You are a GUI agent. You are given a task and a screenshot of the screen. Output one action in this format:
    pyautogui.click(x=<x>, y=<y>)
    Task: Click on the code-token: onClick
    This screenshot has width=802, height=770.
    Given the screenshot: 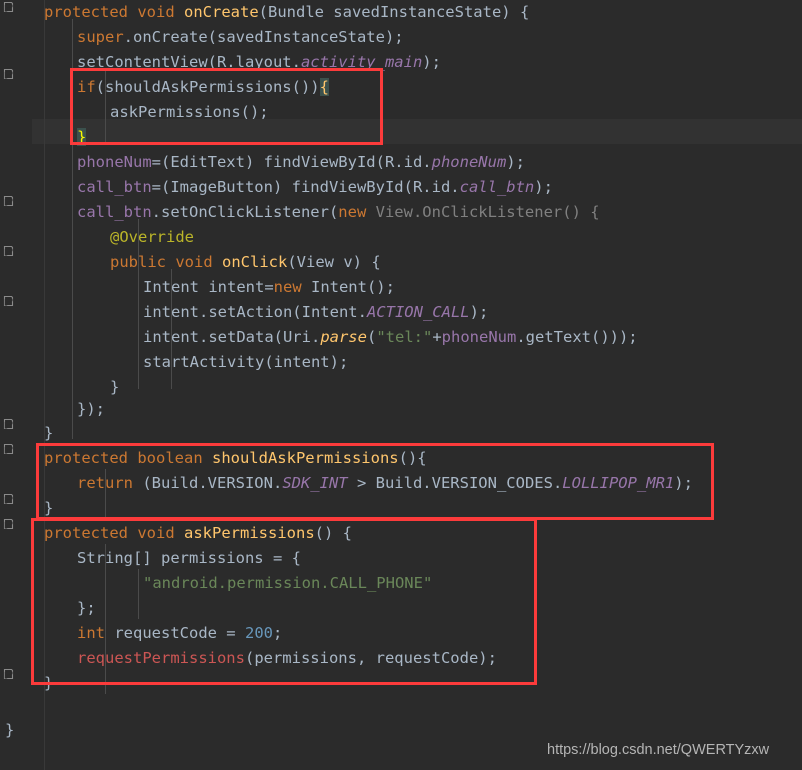 What is the action you would take?
    pyautogui.click(x=255, y=262)
    